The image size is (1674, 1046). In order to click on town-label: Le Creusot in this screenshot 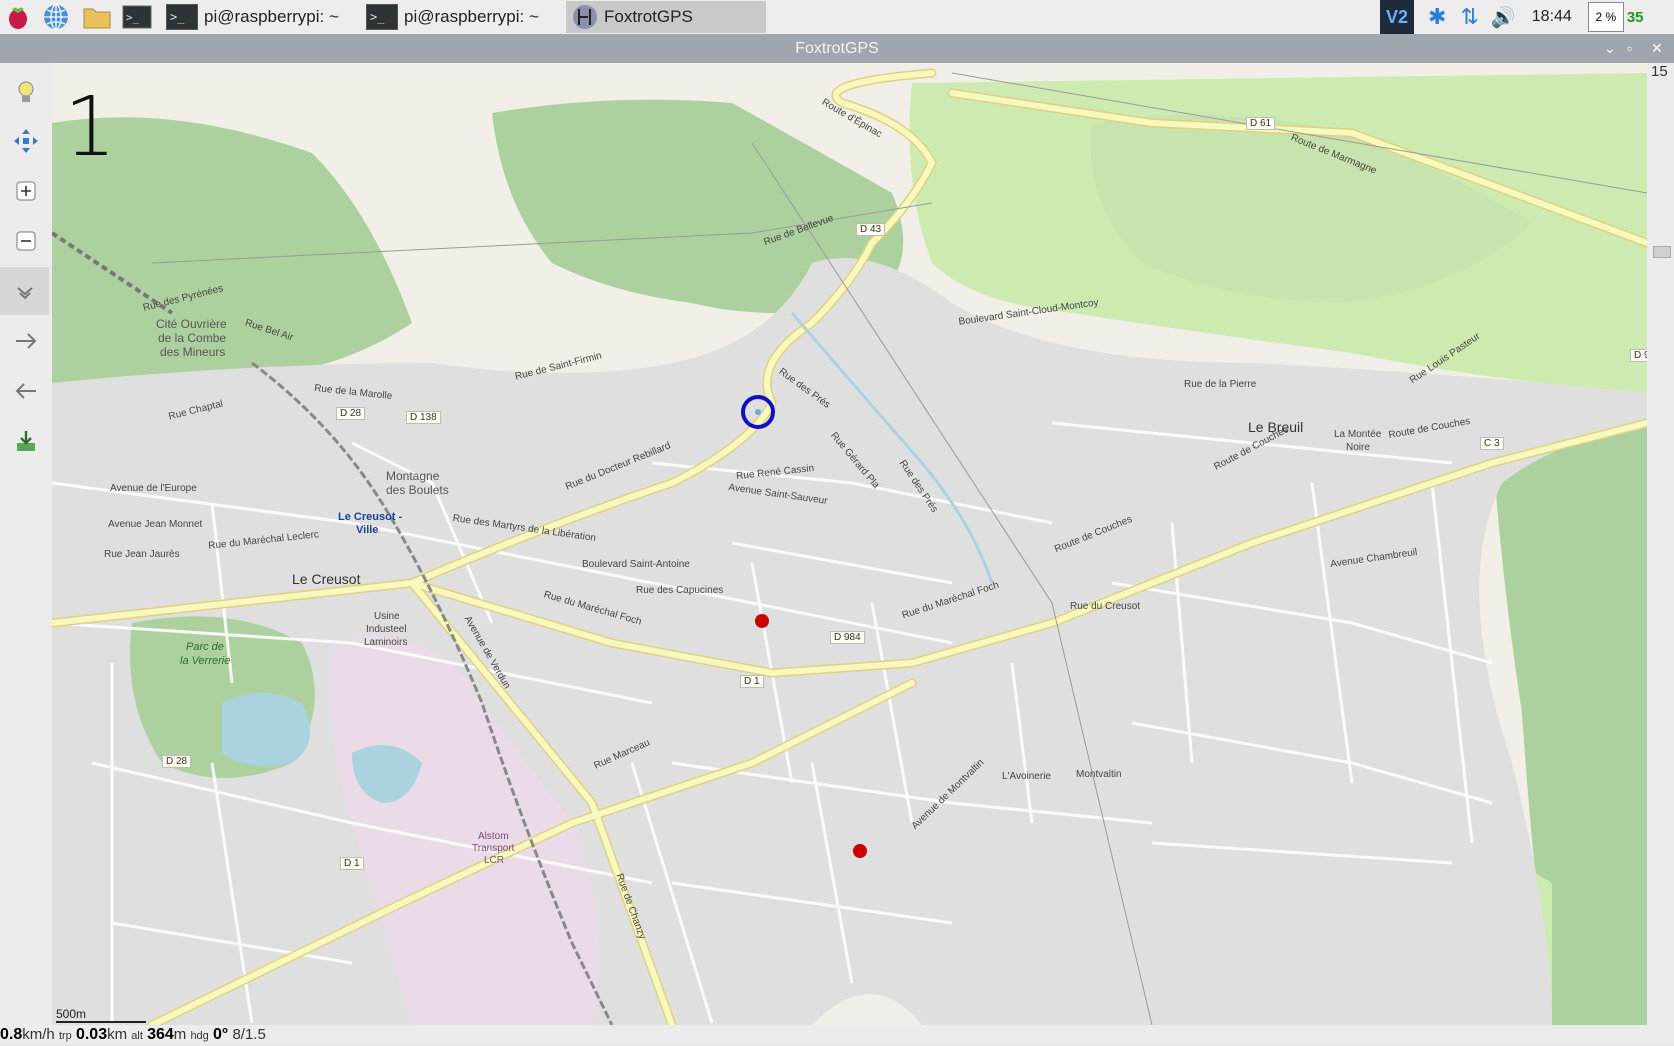, I will do `click(326, 579)`.